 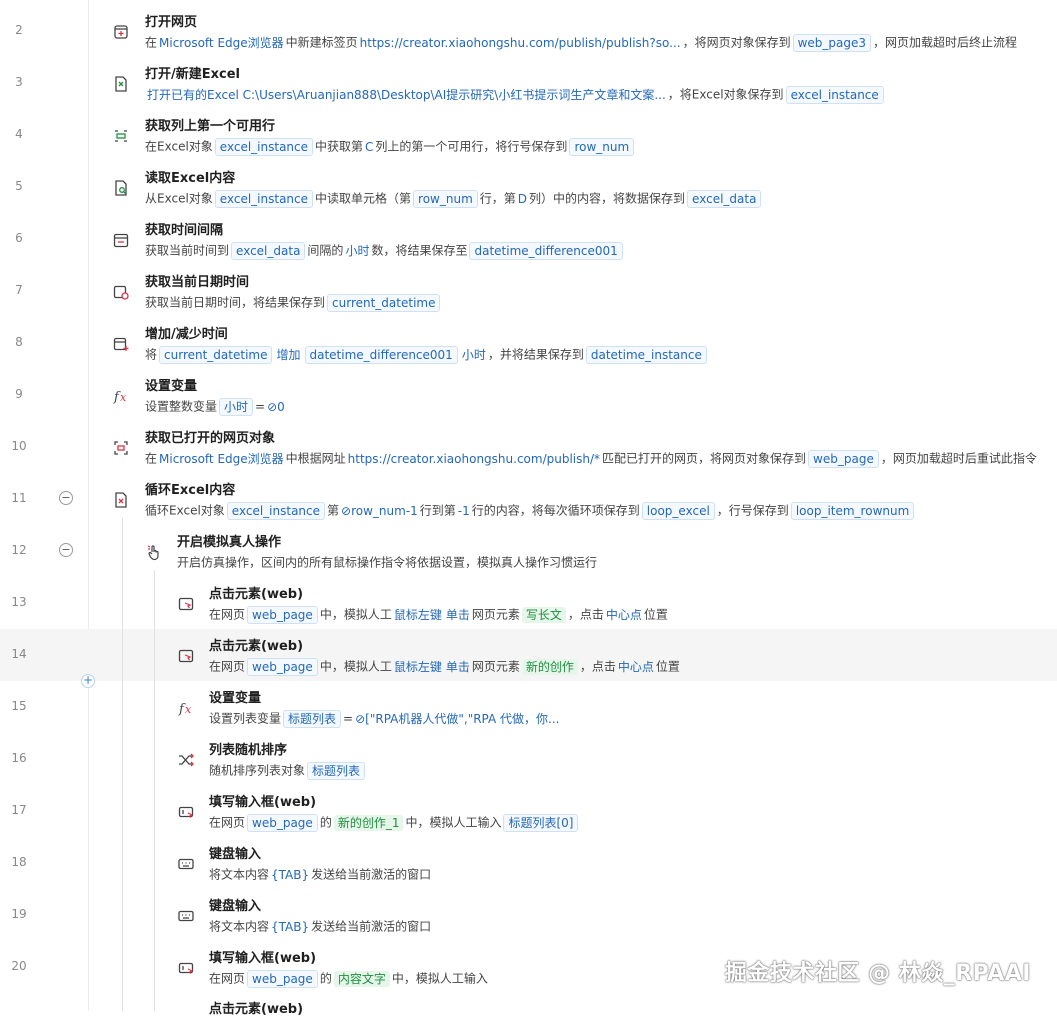 I want to click on svg-text: x, so click(x=123, y=397).